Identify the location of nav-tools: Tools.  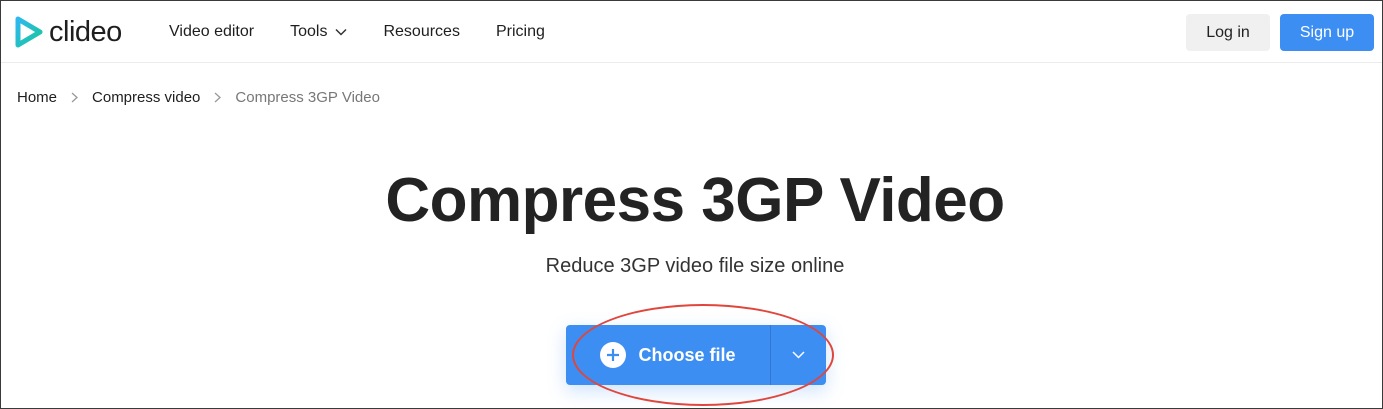
(318, 32).